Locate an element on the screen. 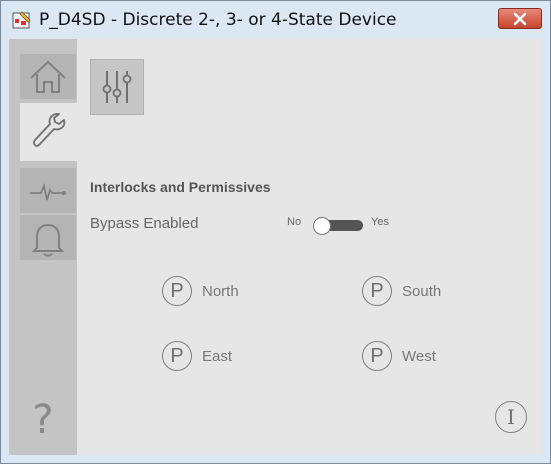 The image size is (551, 464). close-button is located at coordinates (520, 18).